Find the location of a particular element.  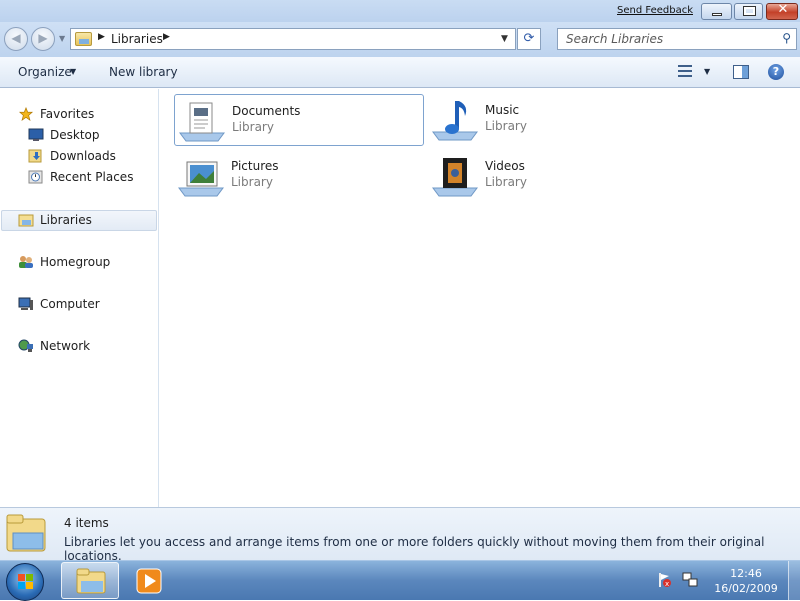

network-icon is located at coordinates (25, 345).